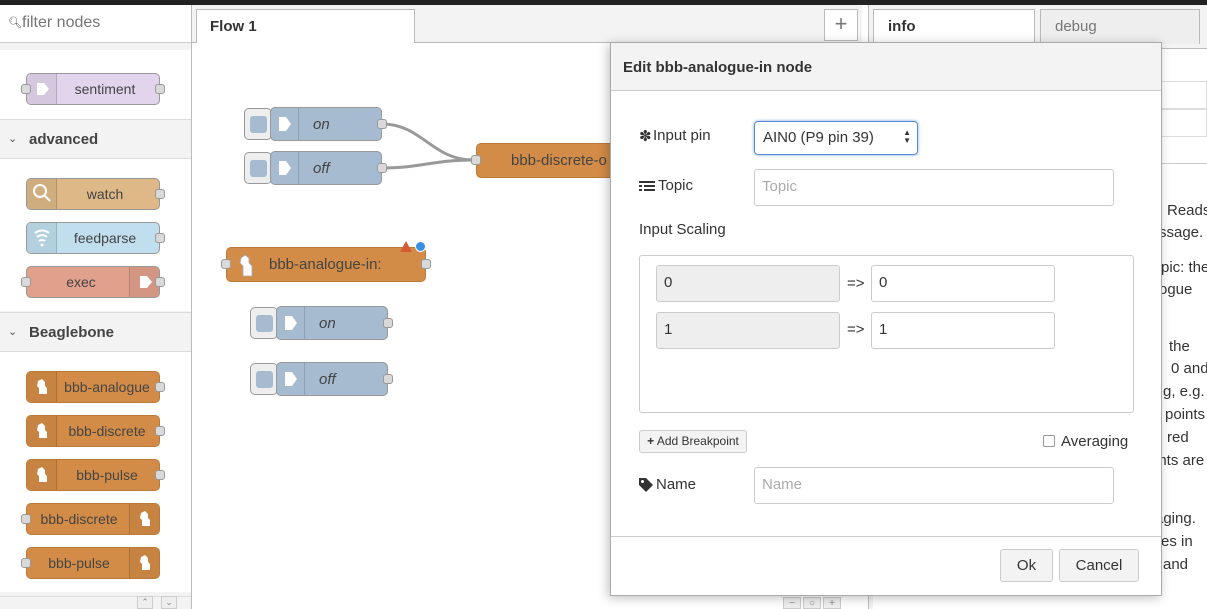 The height and width of the screenshot is (609, 1207). Describe the element at coordinates (95, 602) in the screenshot. I see `palette-footer: ⌃ ⌄` at that location.